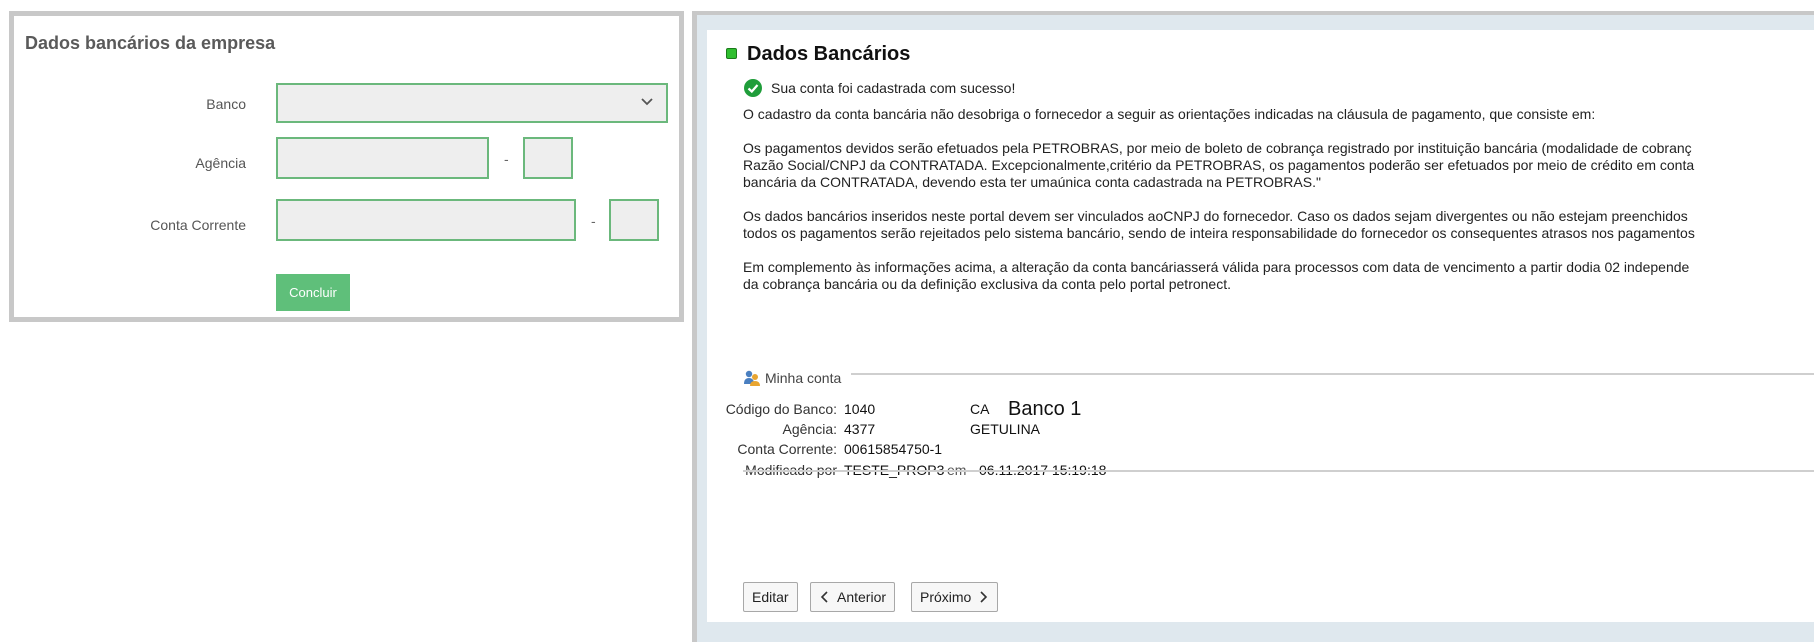  What do you see at coordinates (809, 429) in the screenshot?
I see `agency-info-label: Agência:` at bounding box center [809, 429].